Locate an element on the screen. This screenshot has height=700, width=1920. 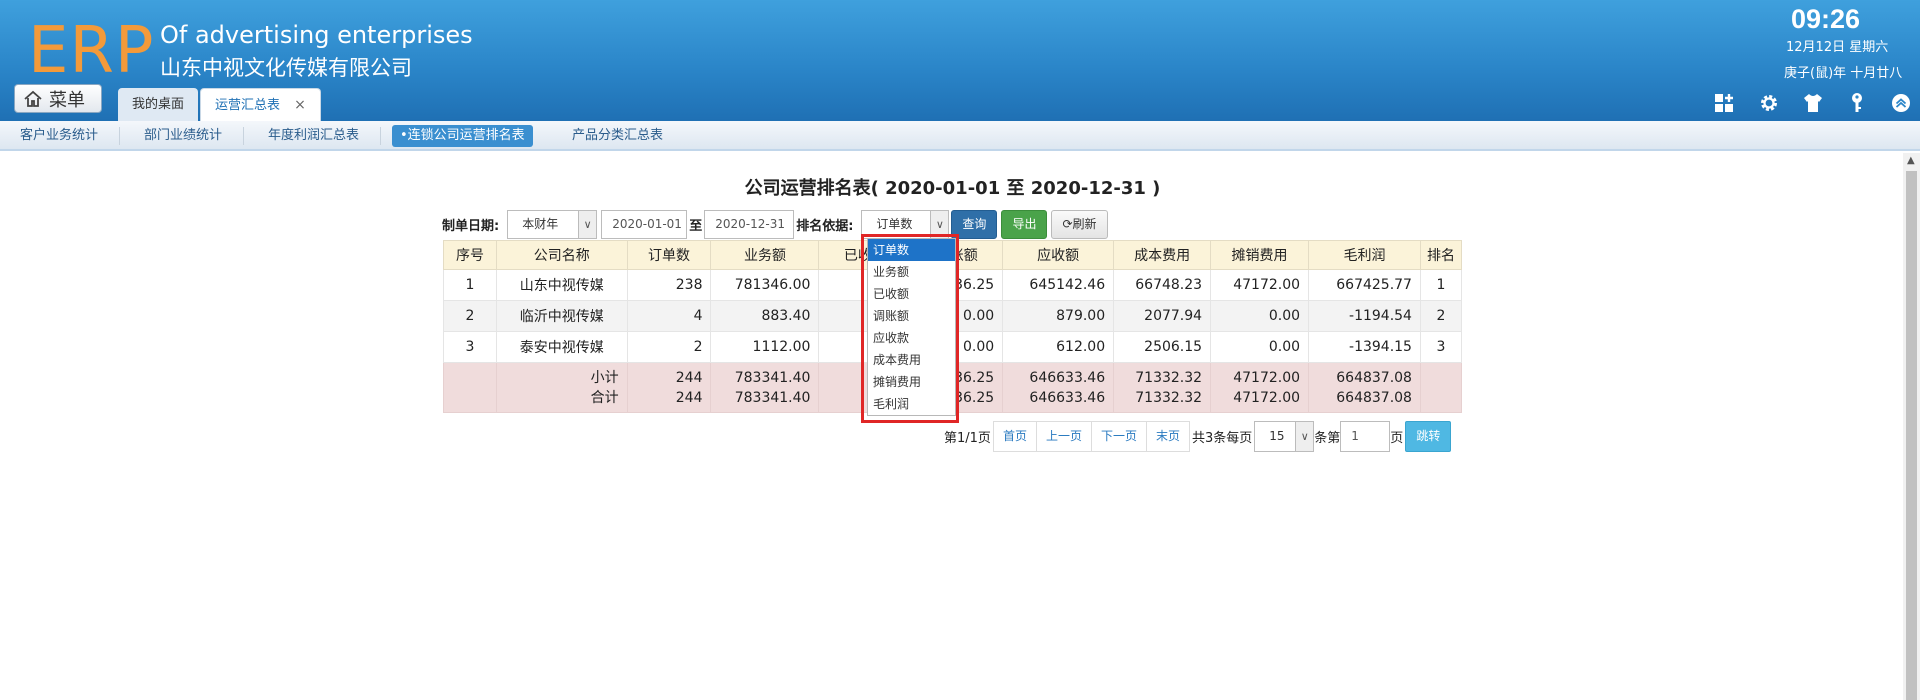
to-label: 至 is located at coordinates (696, 226).